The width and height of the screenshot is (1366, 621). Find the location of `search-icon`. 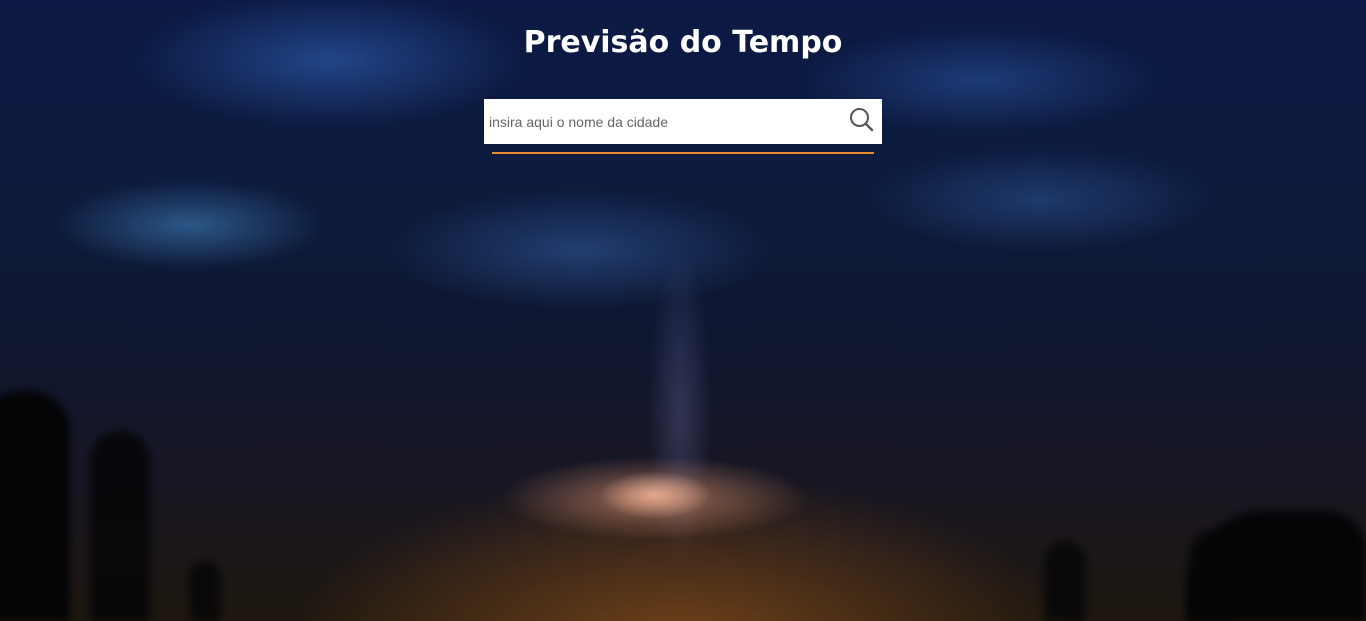

search-icon is located at coordinates (862, 120).